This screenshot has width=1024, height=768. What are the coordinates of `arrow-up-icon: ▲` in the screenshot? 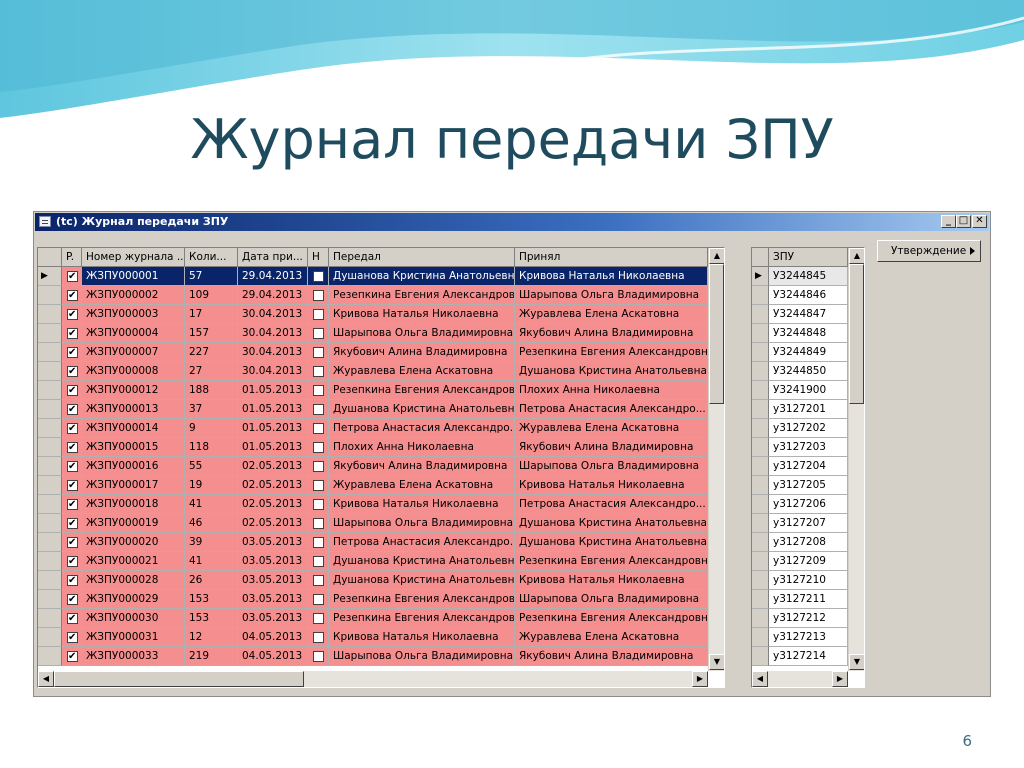 It's located at (716, 256).